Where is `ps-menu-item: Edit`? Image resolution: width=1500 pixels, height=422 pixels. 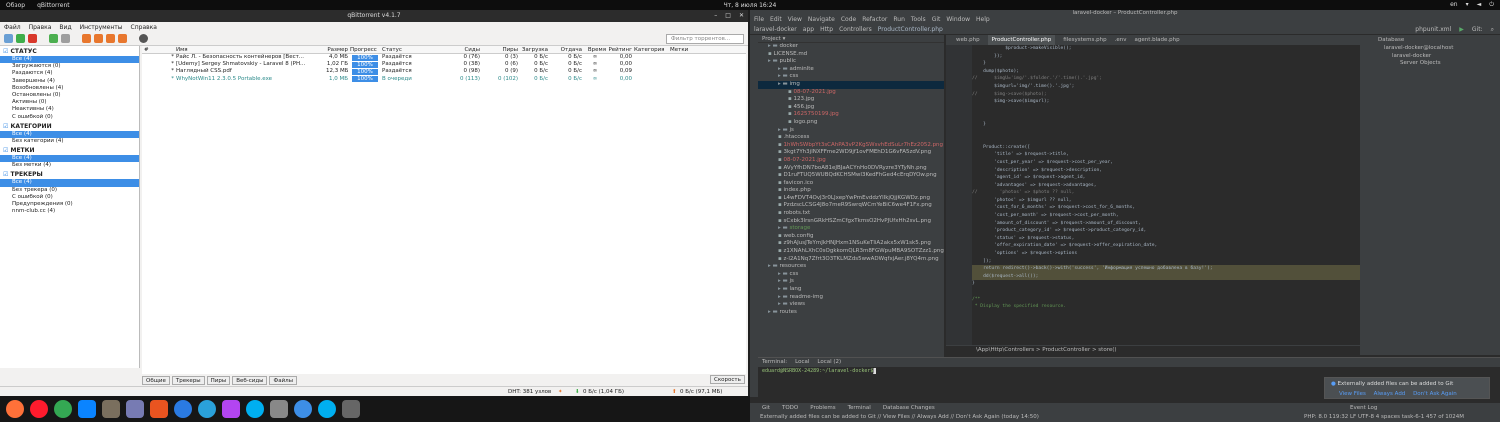 ps-menu-item: Edit is located at coordinates (776, 20).